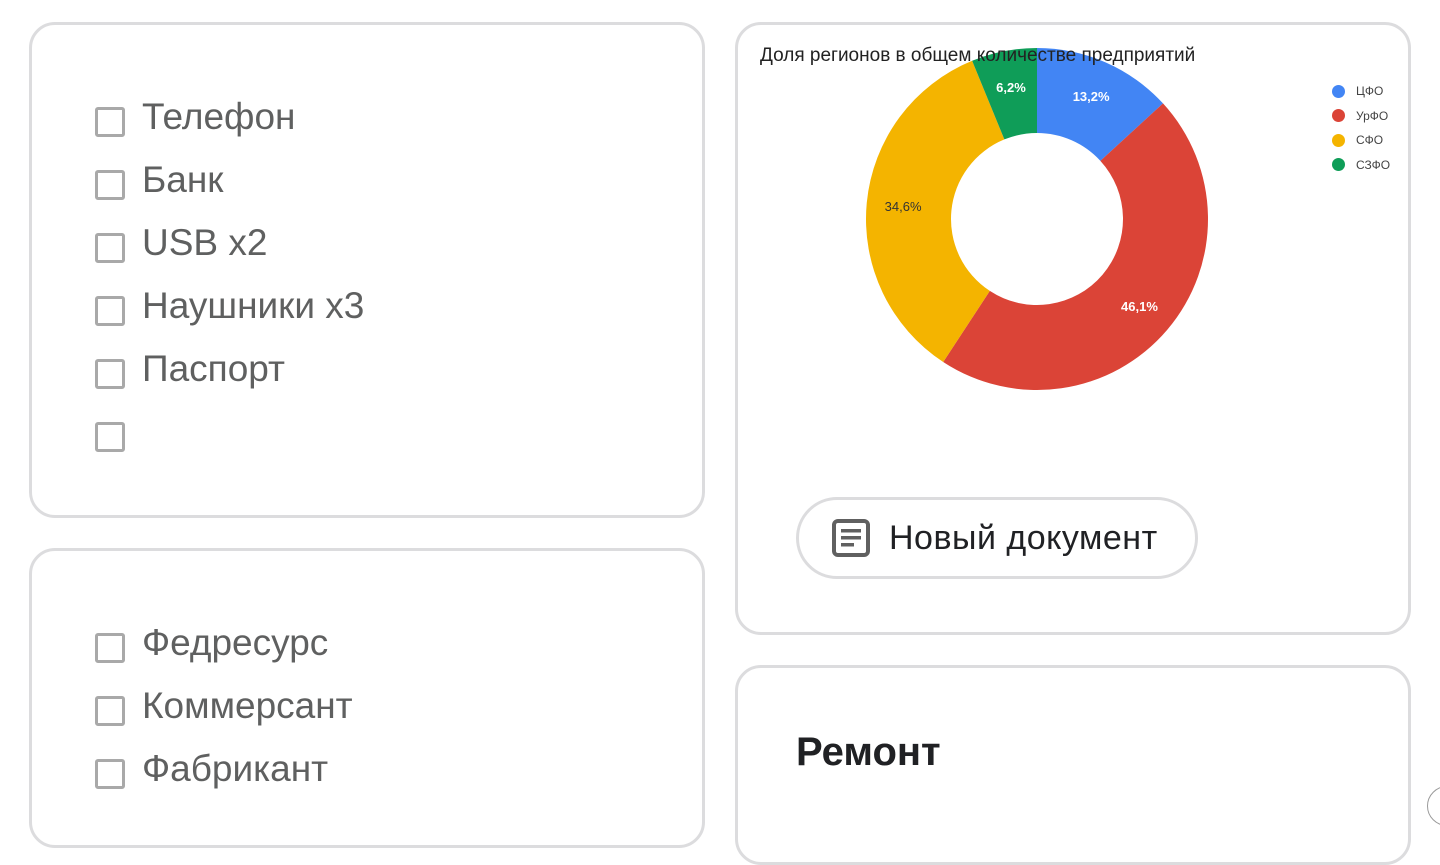 This screenshot has width=1440, height=865. Describe the element at coordinates (1433, 806) in the screenshot. I see `floating-action-button` at that location.